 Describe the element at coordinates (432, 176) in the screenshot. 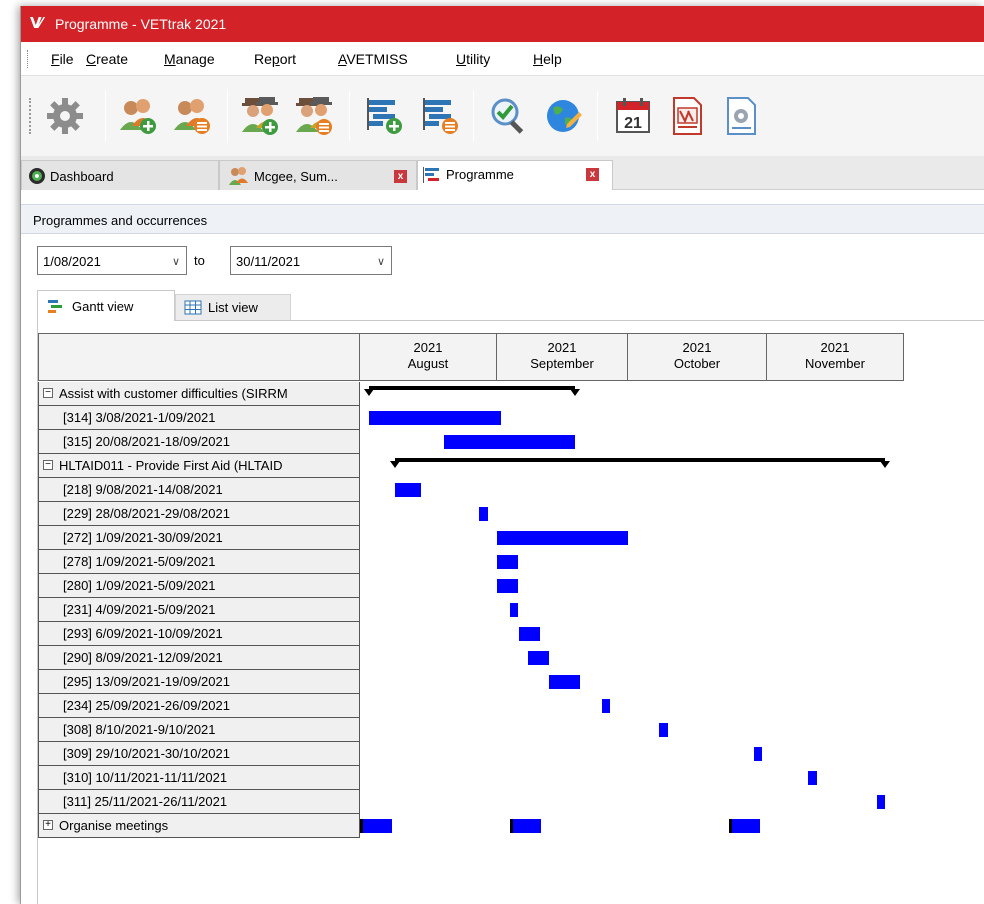

I see `programme-icon` at that location.